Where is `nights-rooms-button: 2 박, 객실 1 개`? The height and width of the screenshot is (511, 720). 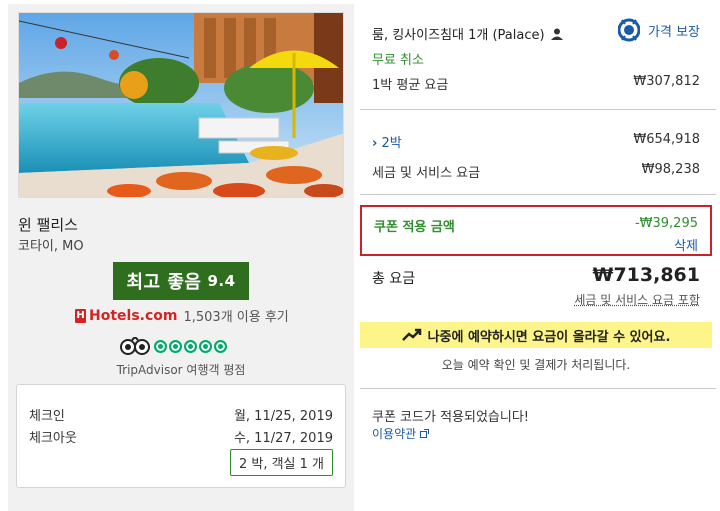 nights-rooms-button: 2 박, 객실 1 개 is located at coordinates (281, 462).